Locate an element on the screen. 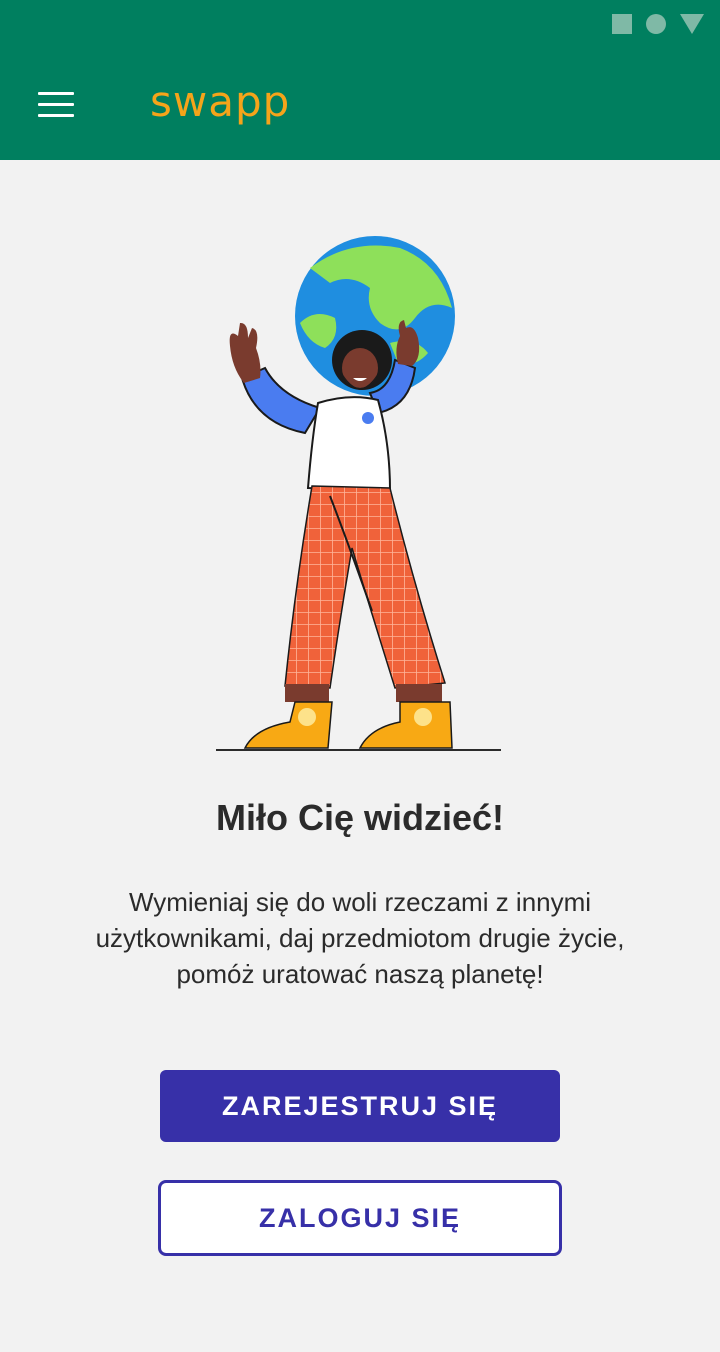 This screenshot has height=1352, width=720. status-bar-icons is located at coordinates (658, 24).